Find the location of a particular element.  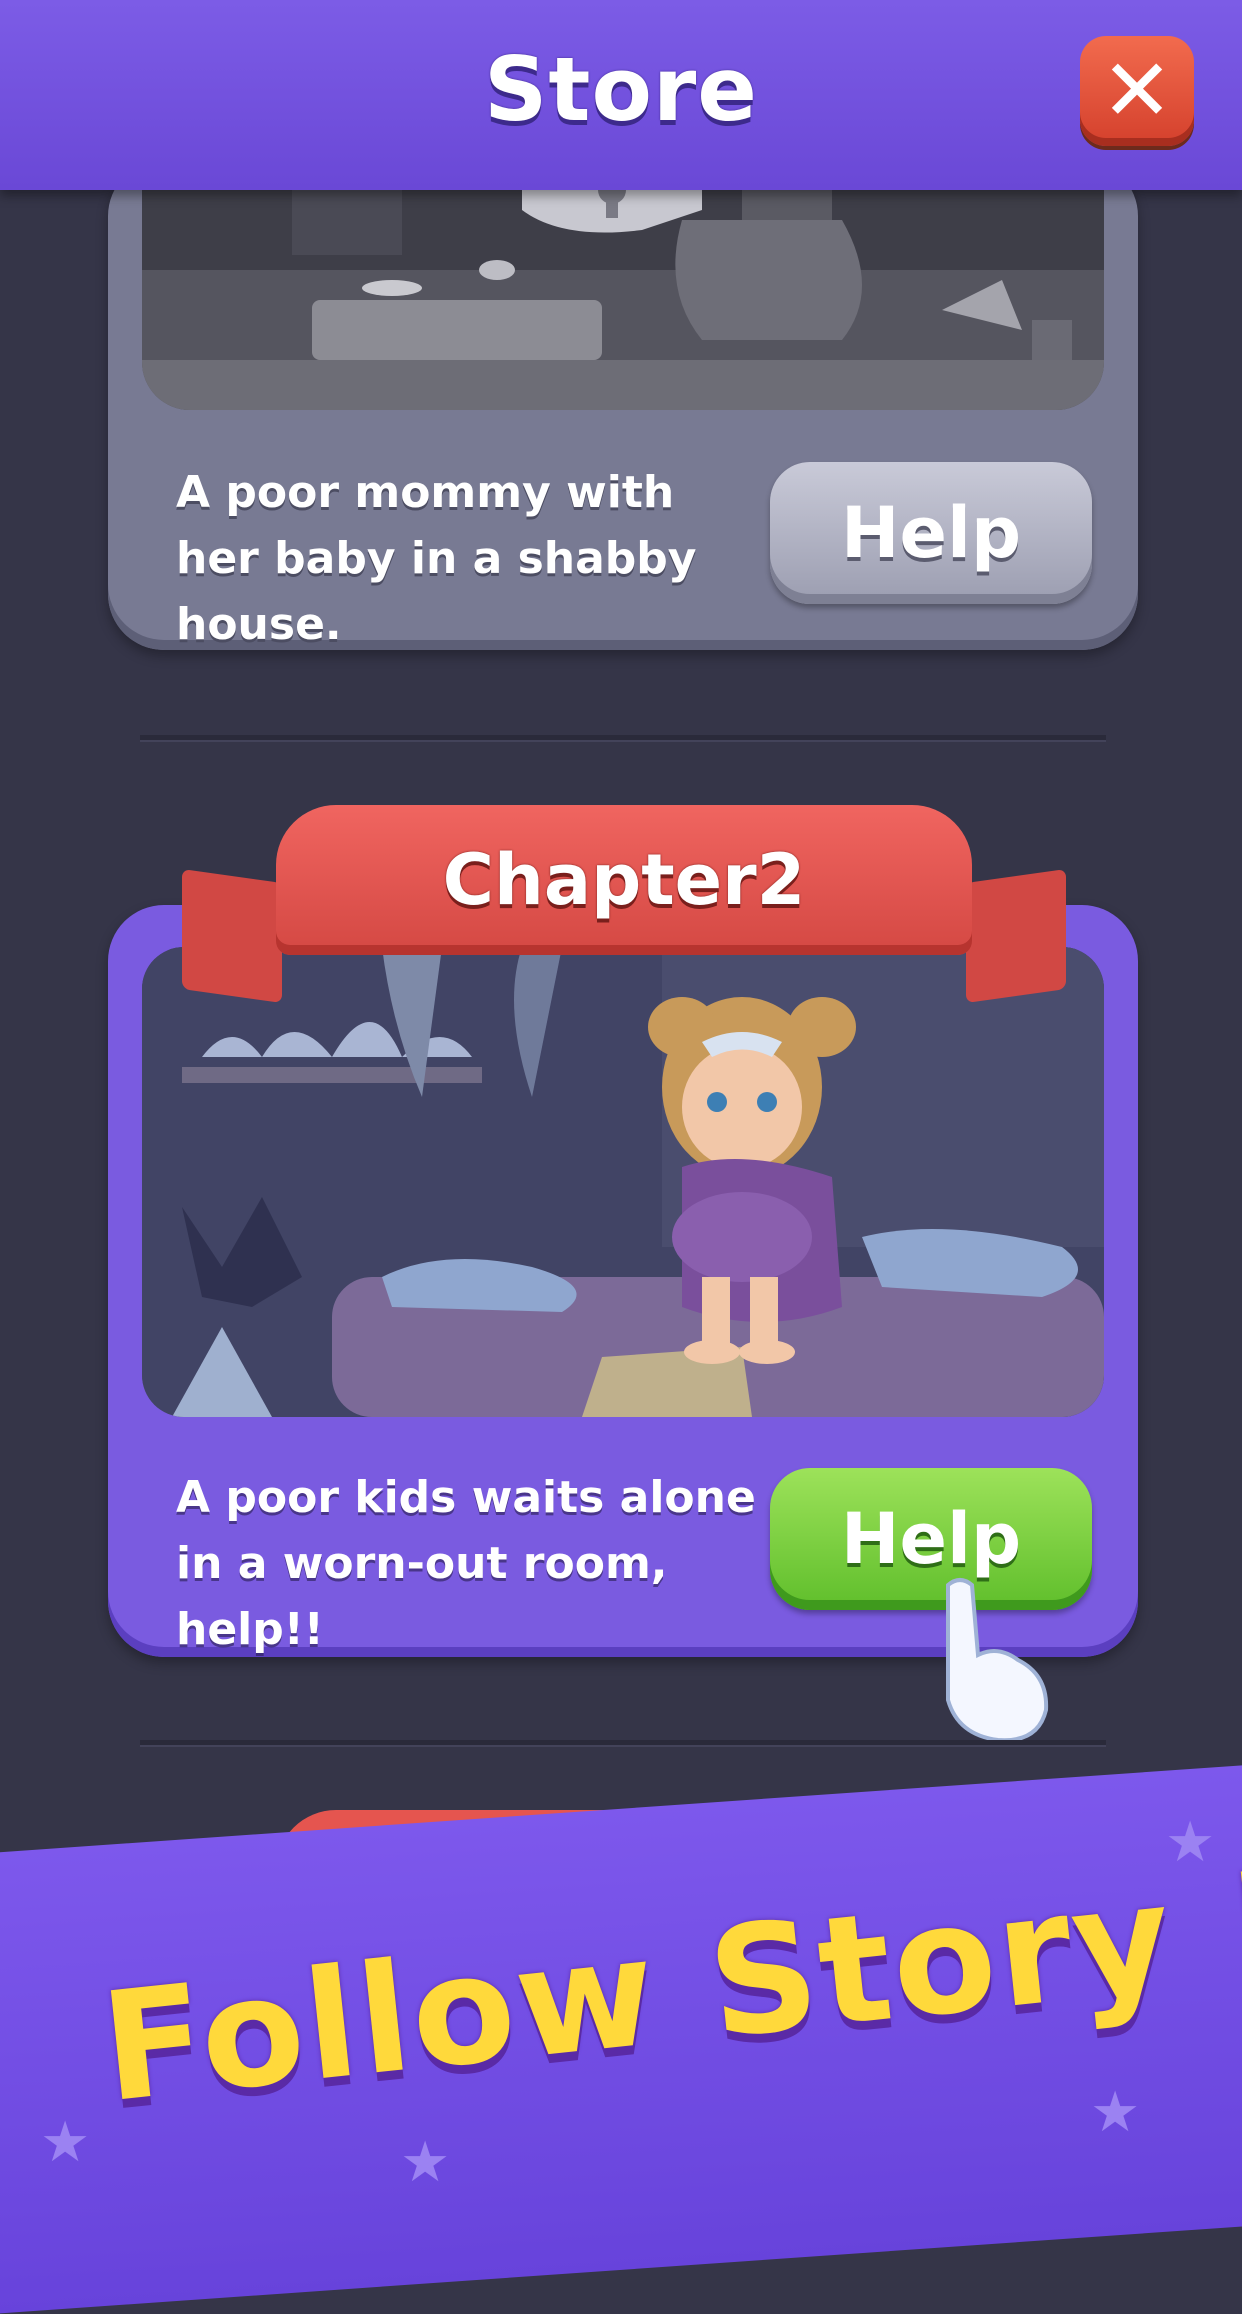

store-header: Store ✕ is located at coordinates (621, 95).